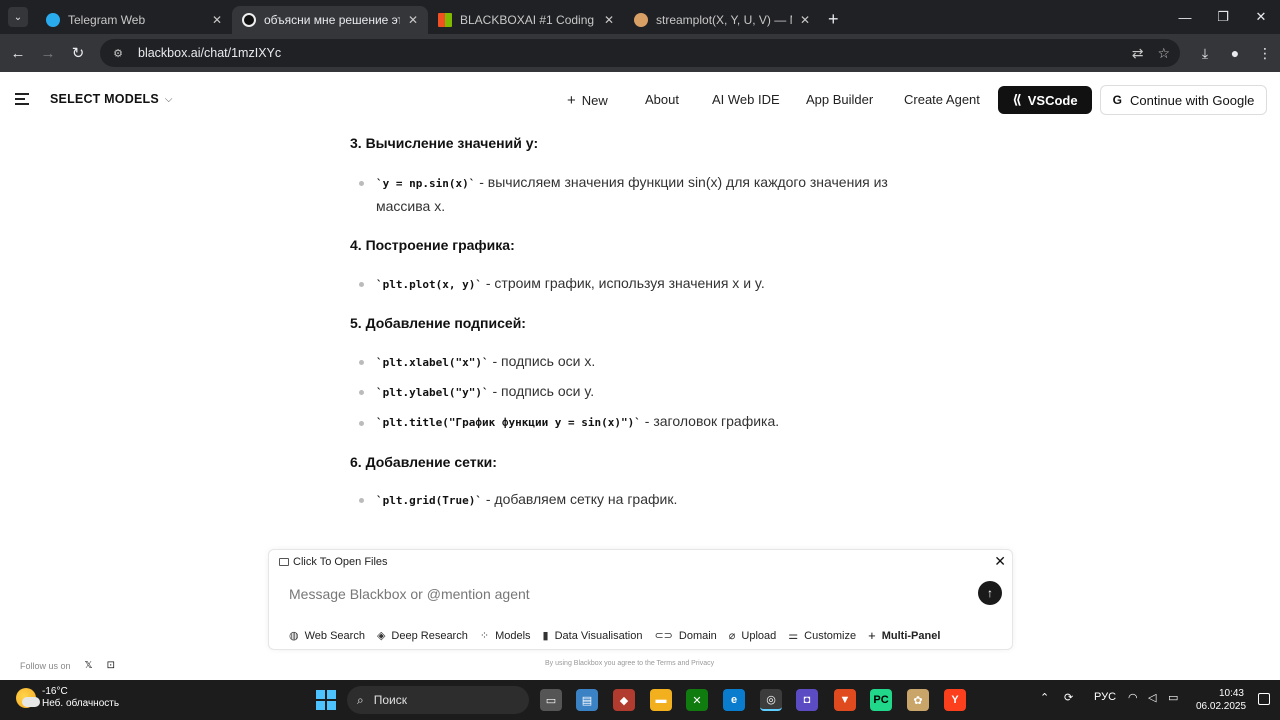 The image size is (1280, 720). What do you see at coordinates (545, 636) in the screenshot?
I see `bar-chart-icon: ▮` at bounding box center [545, 636].